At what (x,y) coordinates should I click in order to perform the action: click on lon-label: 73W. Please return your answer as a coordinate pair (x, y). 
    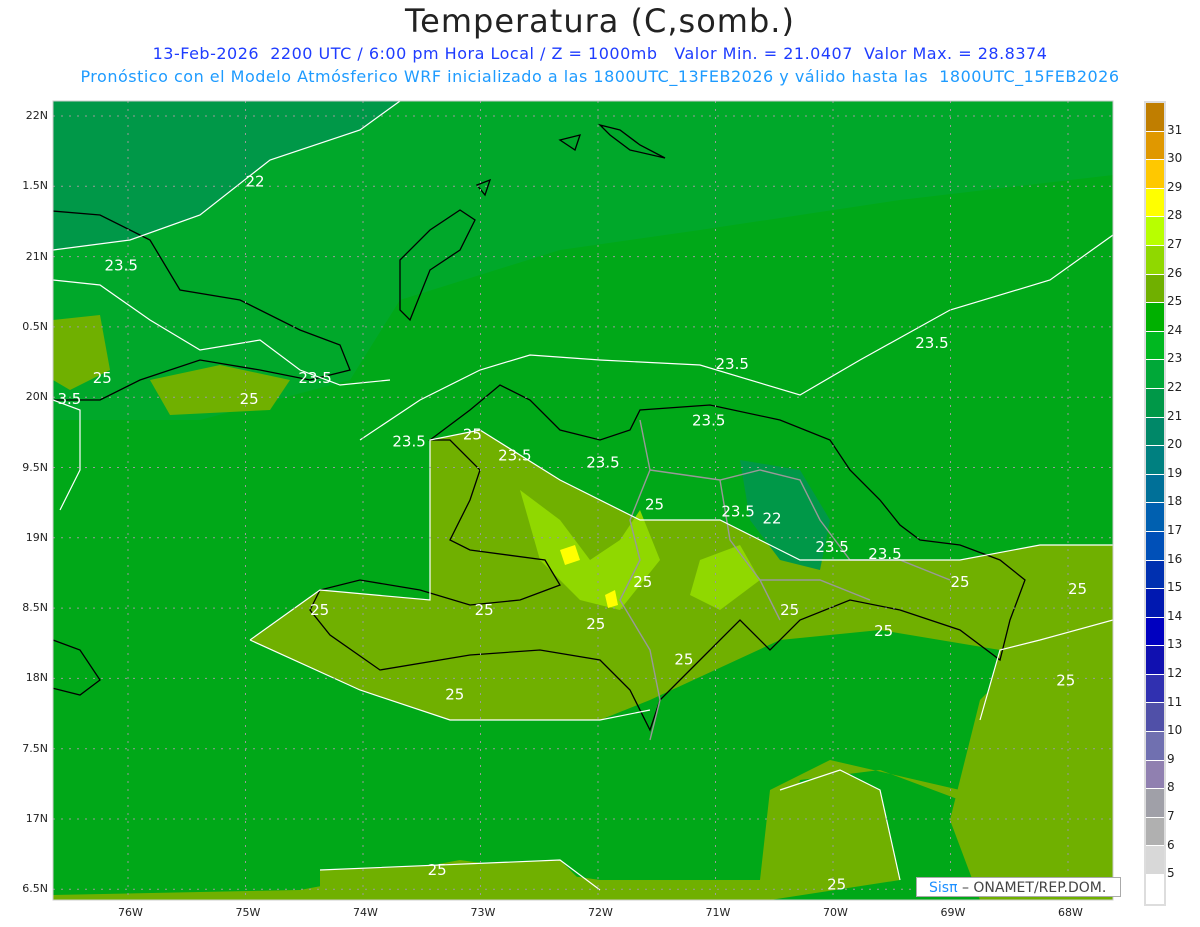
    Looking at the image, I should click on (483, 912).